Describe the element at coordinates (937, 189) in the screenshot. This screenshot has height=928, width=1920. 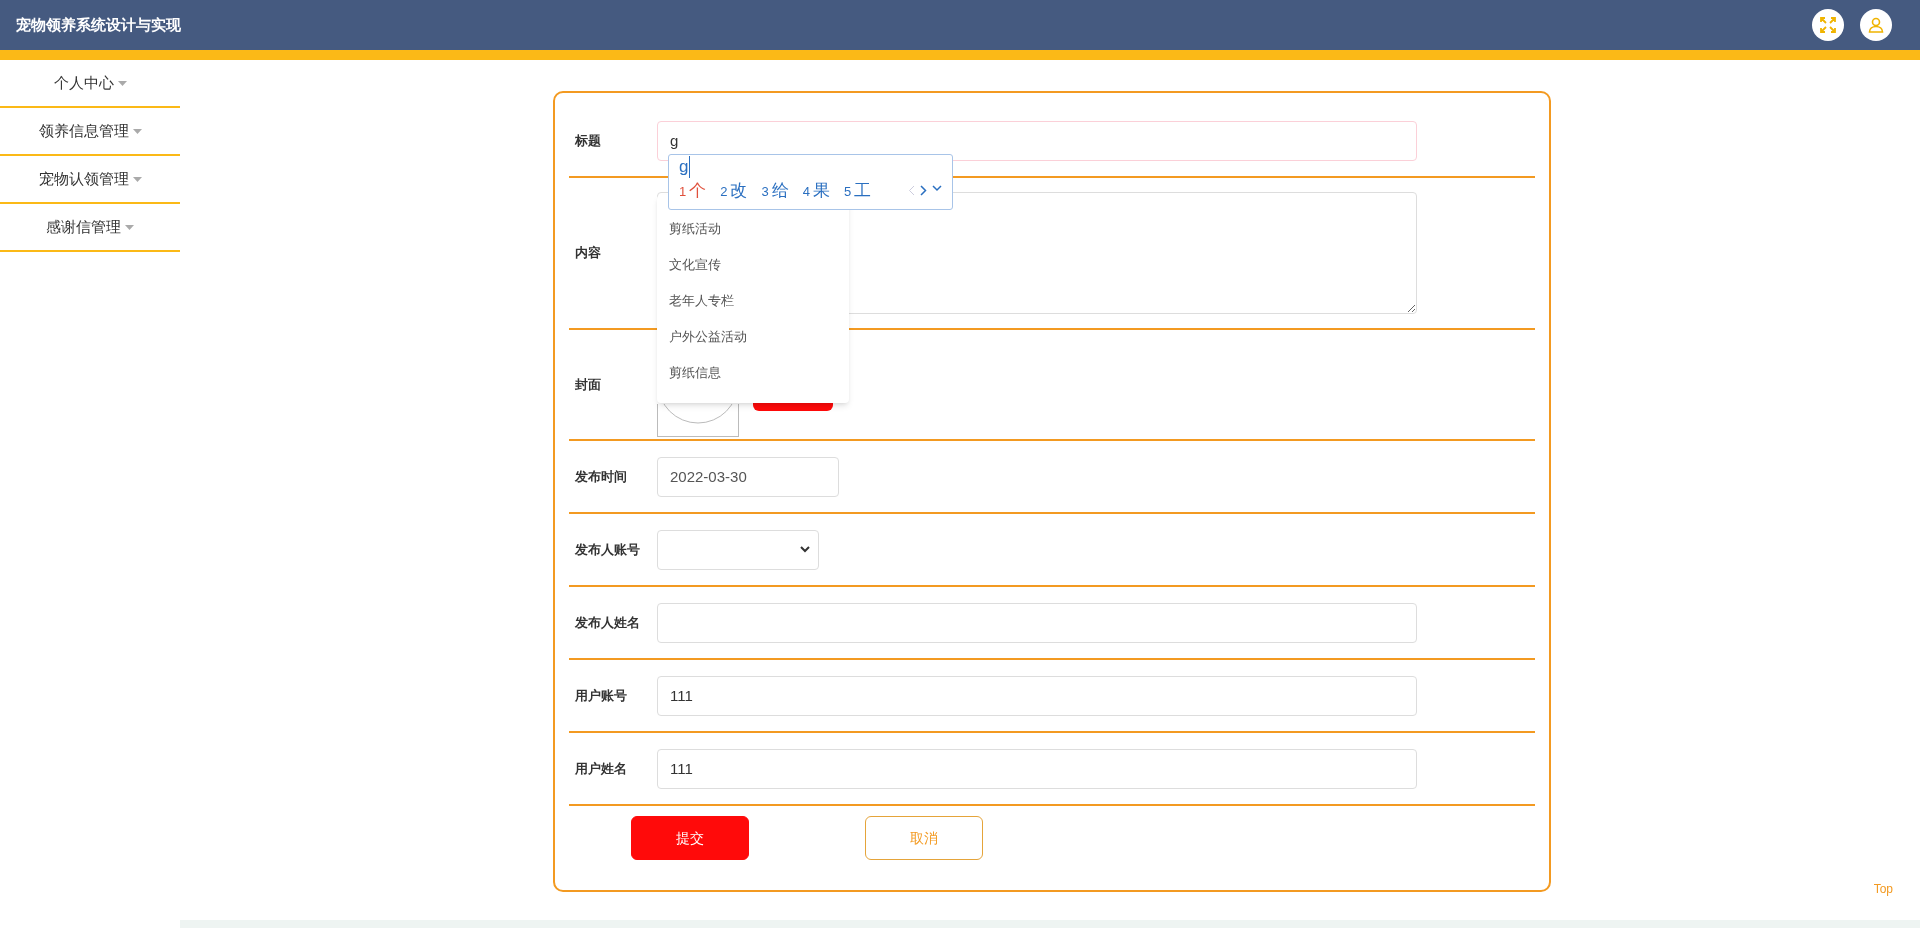
I see `expand-icon` at that location.